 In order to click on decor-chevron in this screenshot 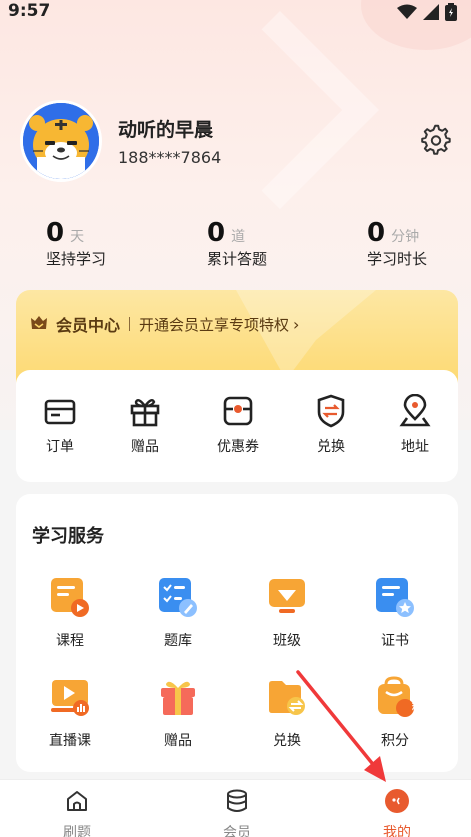, I will do `click(280, 110)`.